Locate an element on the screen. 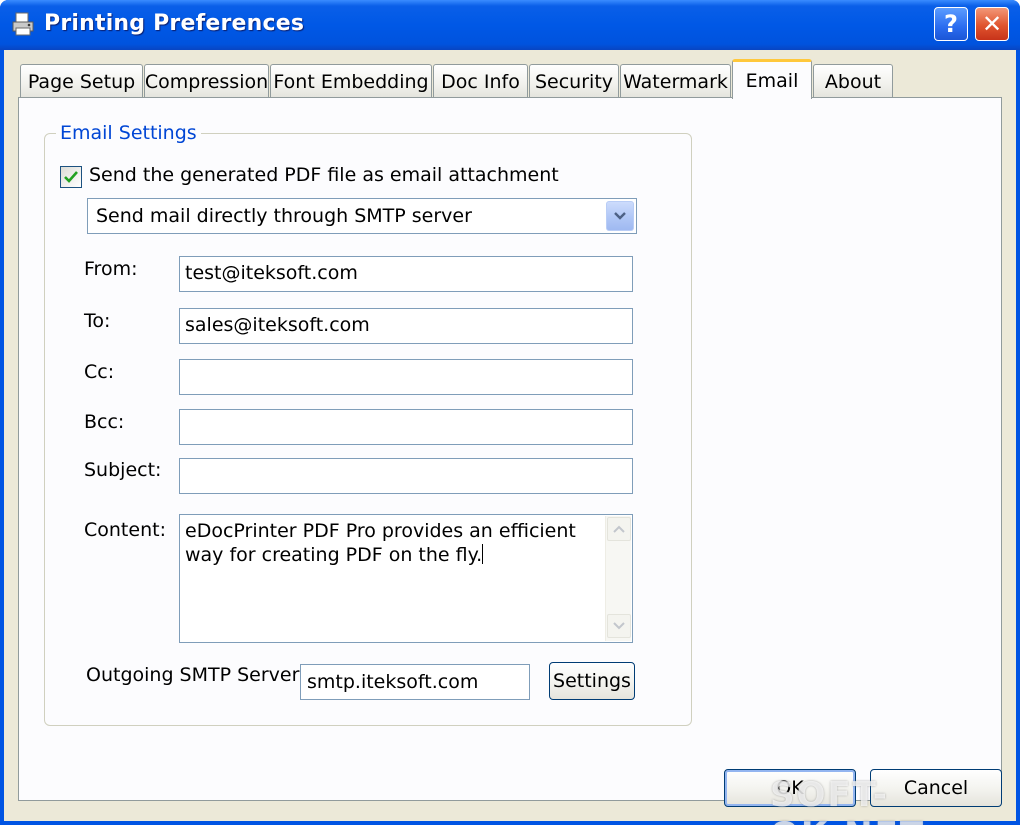 The width and height of the screenshot is (1020, 825). subject-field is located at coordinates (406, 476).